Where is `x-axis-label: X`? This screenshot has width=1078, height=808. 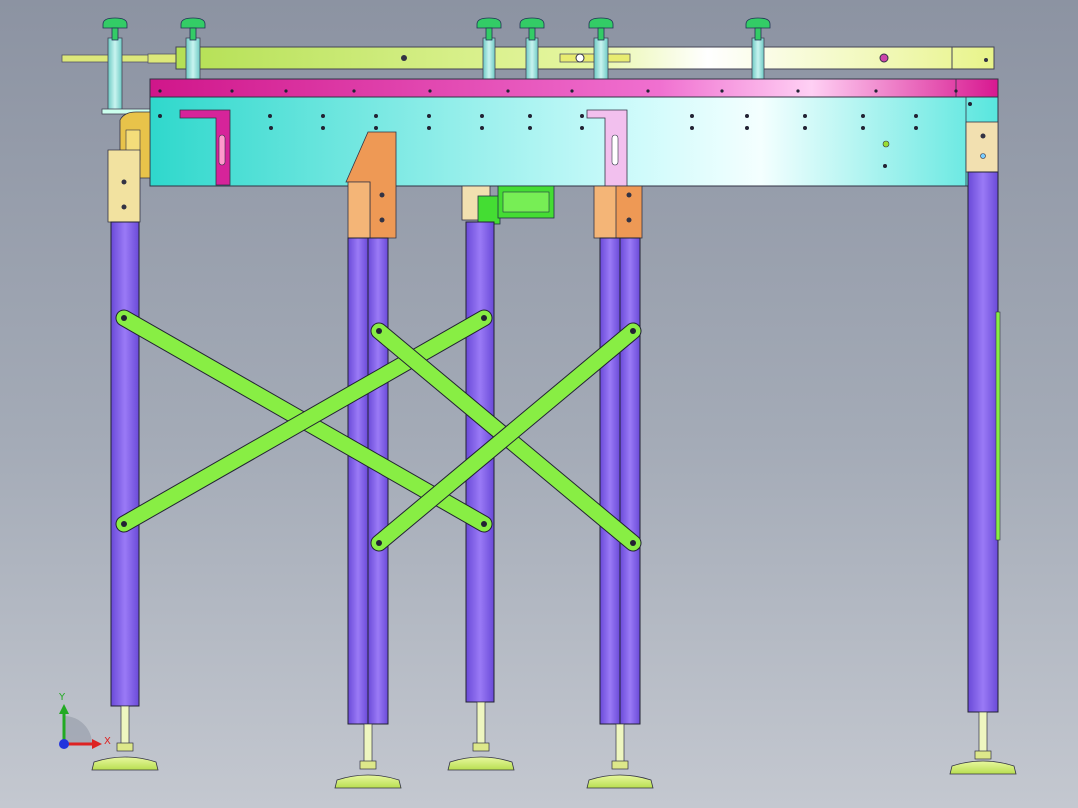
x-axis-label: X is located at coordinates (107, 741).